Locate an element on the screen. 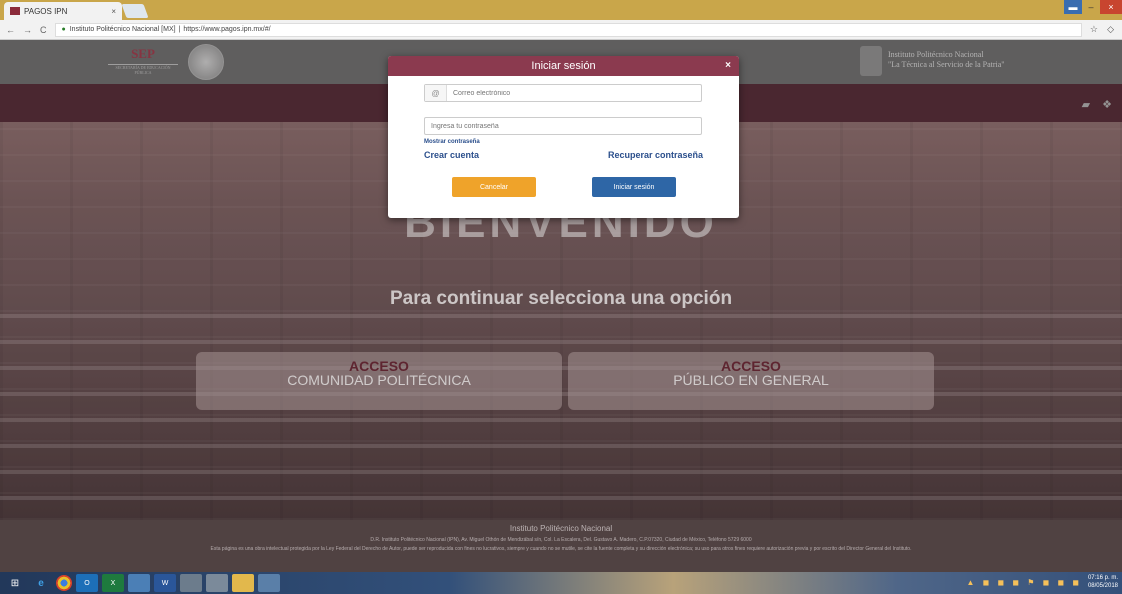  browser-tab-strip: PAGOS IPN × ▬ – × is located at coordinates (561, 10).